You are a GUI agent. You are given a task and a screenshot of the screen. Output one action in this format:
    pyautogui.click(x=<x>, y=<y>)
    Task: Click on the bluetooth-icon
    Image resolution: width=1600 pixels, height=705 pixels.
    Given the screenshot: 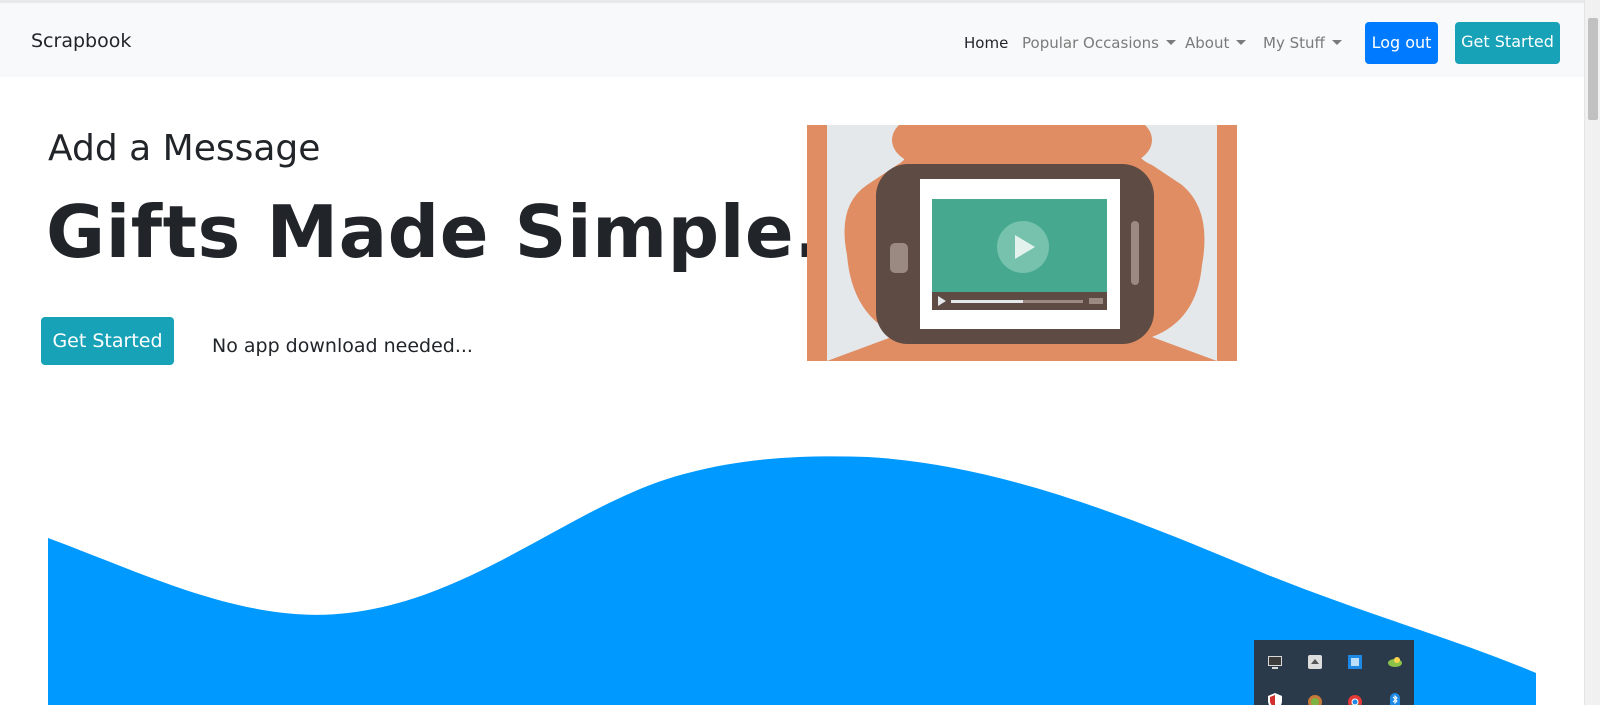 What is the action you would take?
    pyautogui.click(x=1395, y=698)
    